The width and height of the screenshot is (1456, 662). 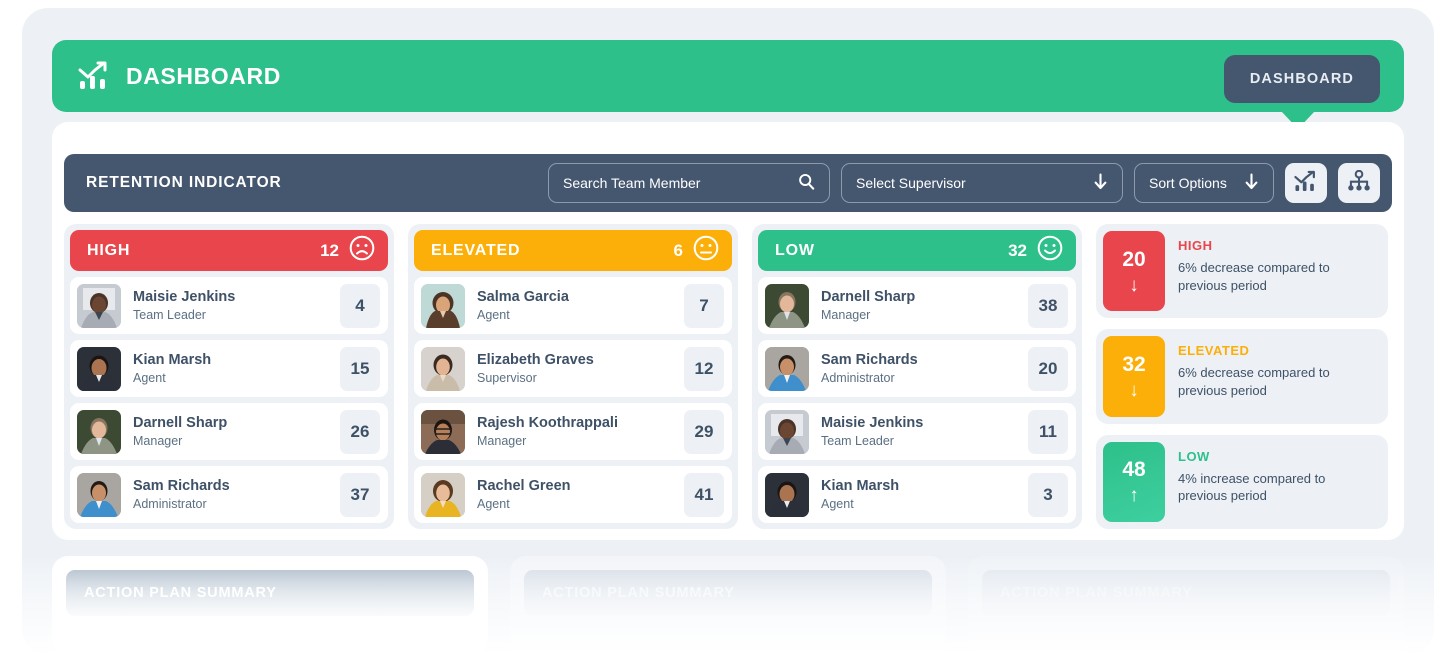 I want to click on summary-badge: 32 ↓, so click(x=1134, y=376).